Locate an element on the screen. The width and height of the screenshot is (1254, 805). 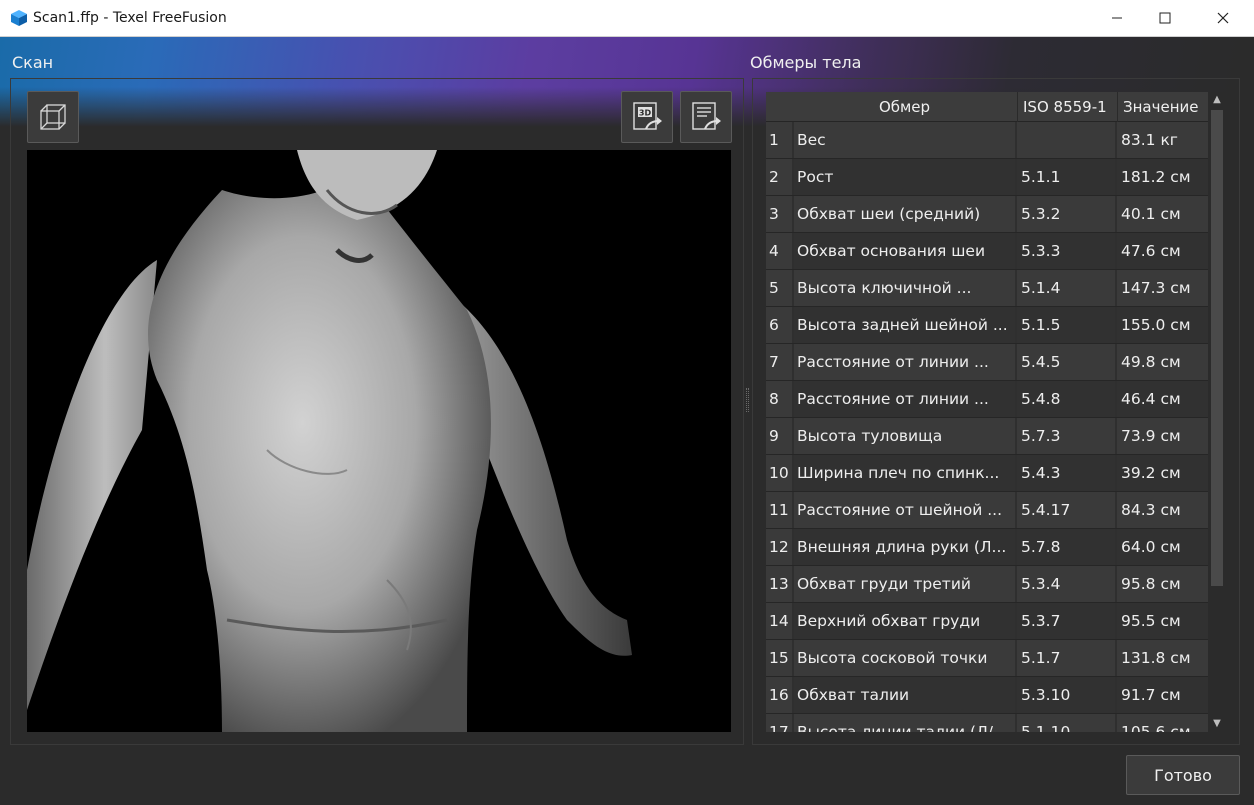
measurement-value: 155.0 см is located at coordinates (1163, 325).